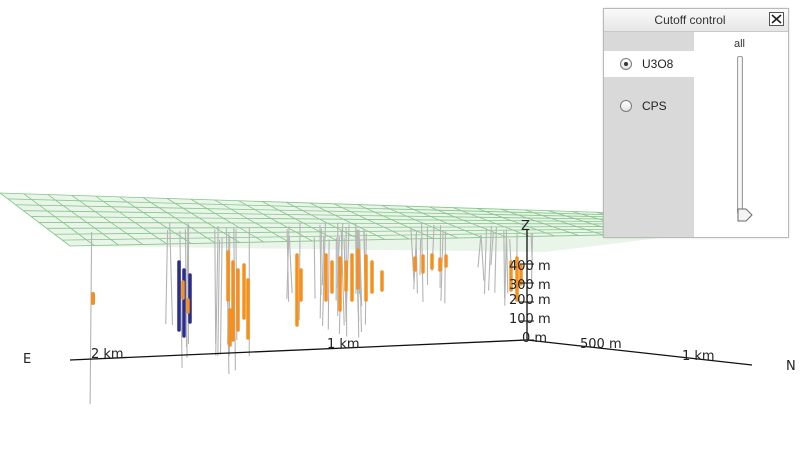 Image resolution: width=800 pixels, height=453 pixels. Describe the element at coordinates (626, 106) in the screenshot. I see `radio-cps` at that location.